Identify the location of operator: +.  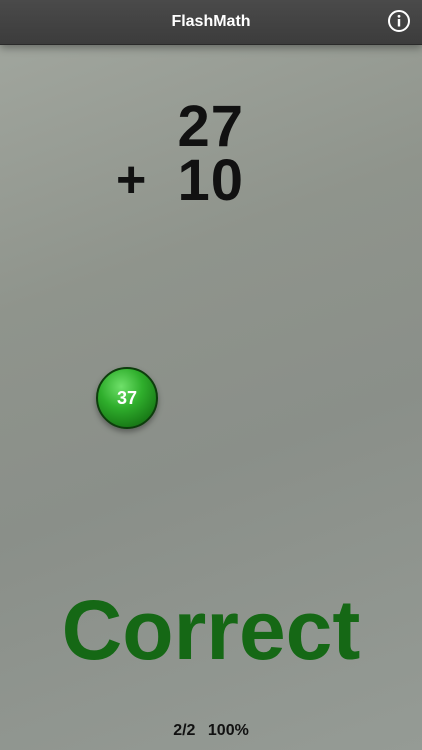
(131, 180).